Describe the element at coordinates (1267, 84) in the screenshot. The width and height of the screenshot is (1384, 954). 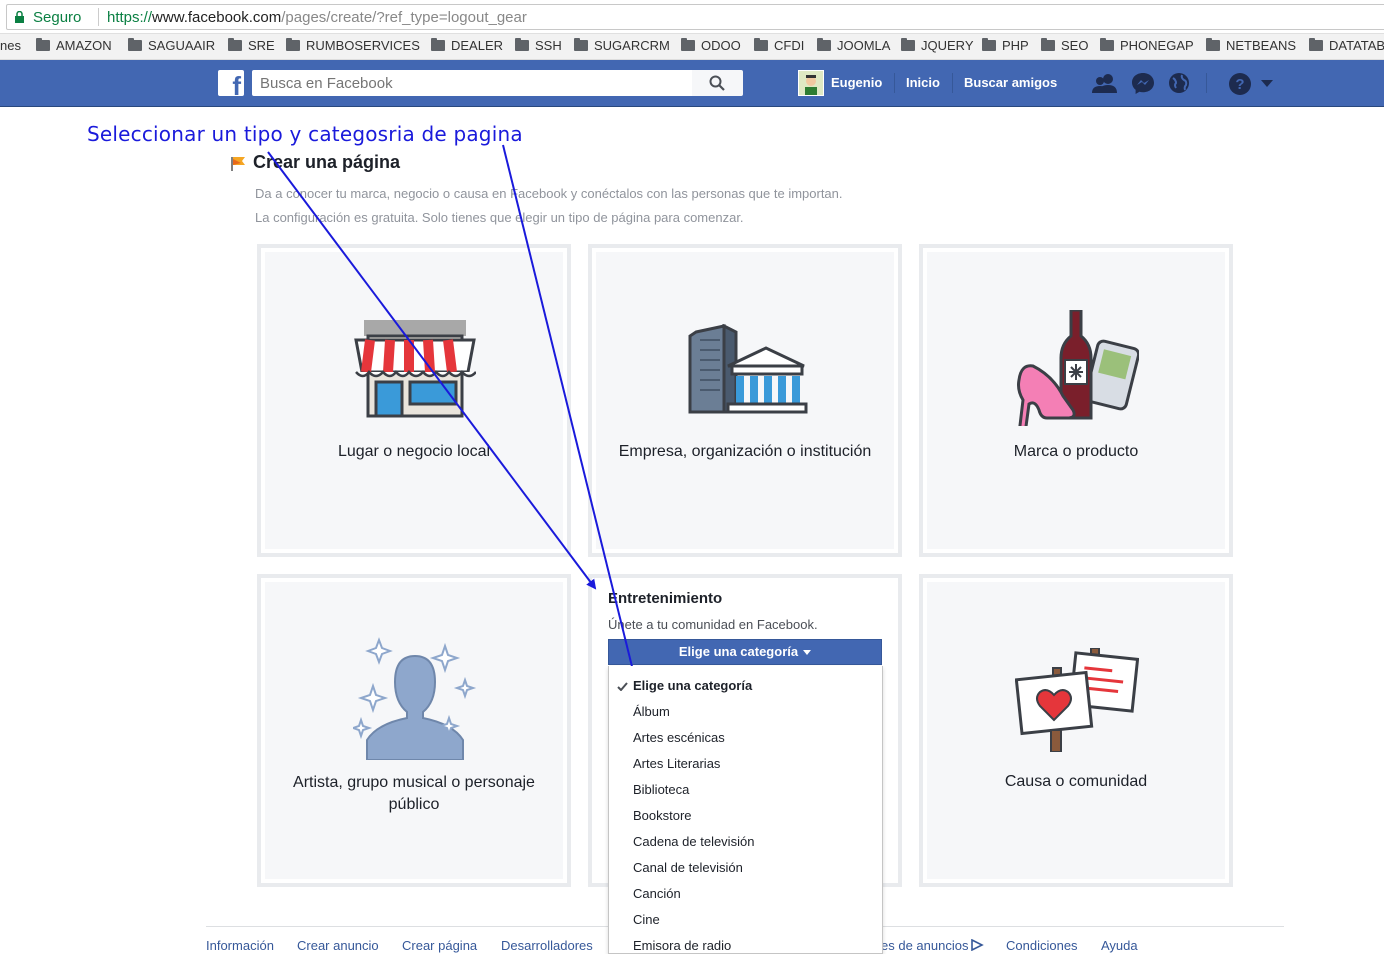
I see `account-menu-caret-icon` at that location.